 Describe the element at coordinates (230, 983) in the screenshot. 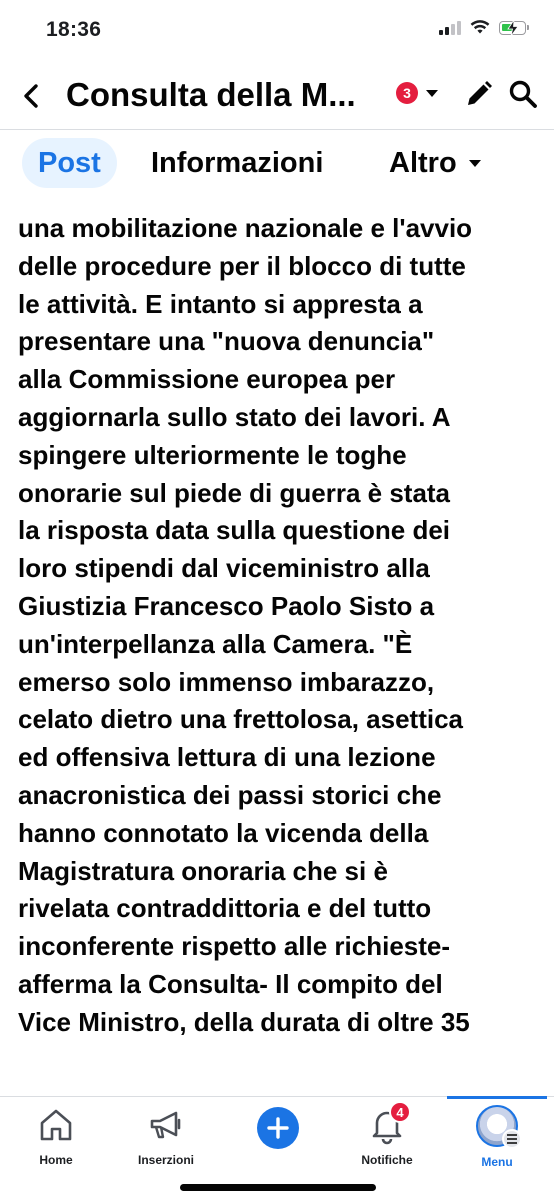

I see `post-text-line: afferma la Consulta- Il compito del` at that location.